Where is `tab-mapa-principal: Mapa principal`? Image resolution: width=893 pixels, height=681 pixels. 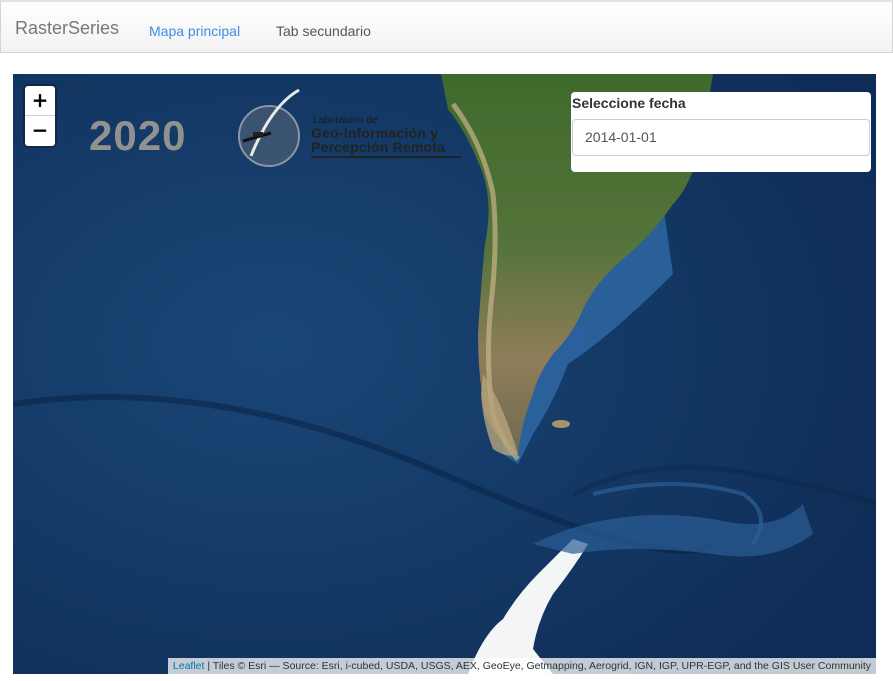 tab-mapa-principal: Mapa principal is located at coordinates (194, 31).